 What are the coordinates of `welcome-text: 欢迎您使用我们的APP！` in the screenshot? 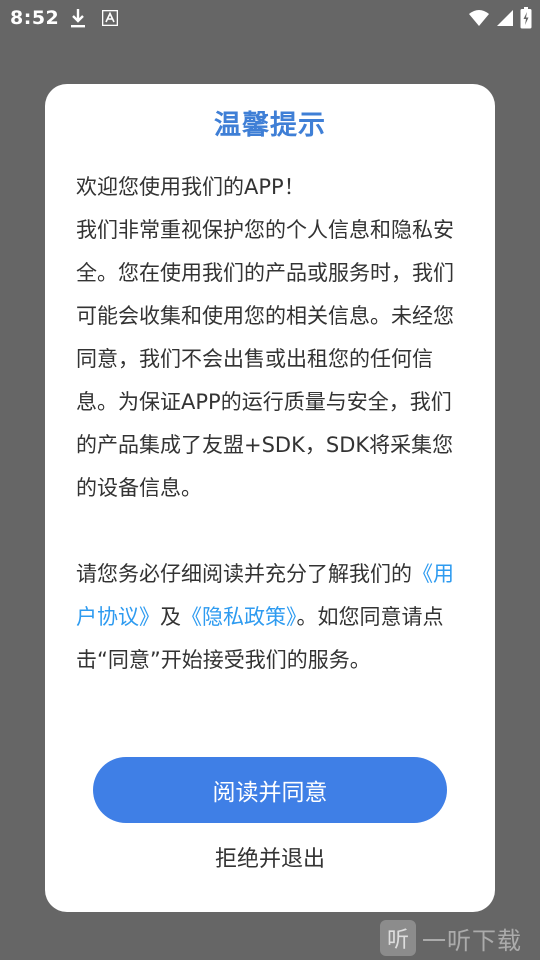 It's located at (190, 187).